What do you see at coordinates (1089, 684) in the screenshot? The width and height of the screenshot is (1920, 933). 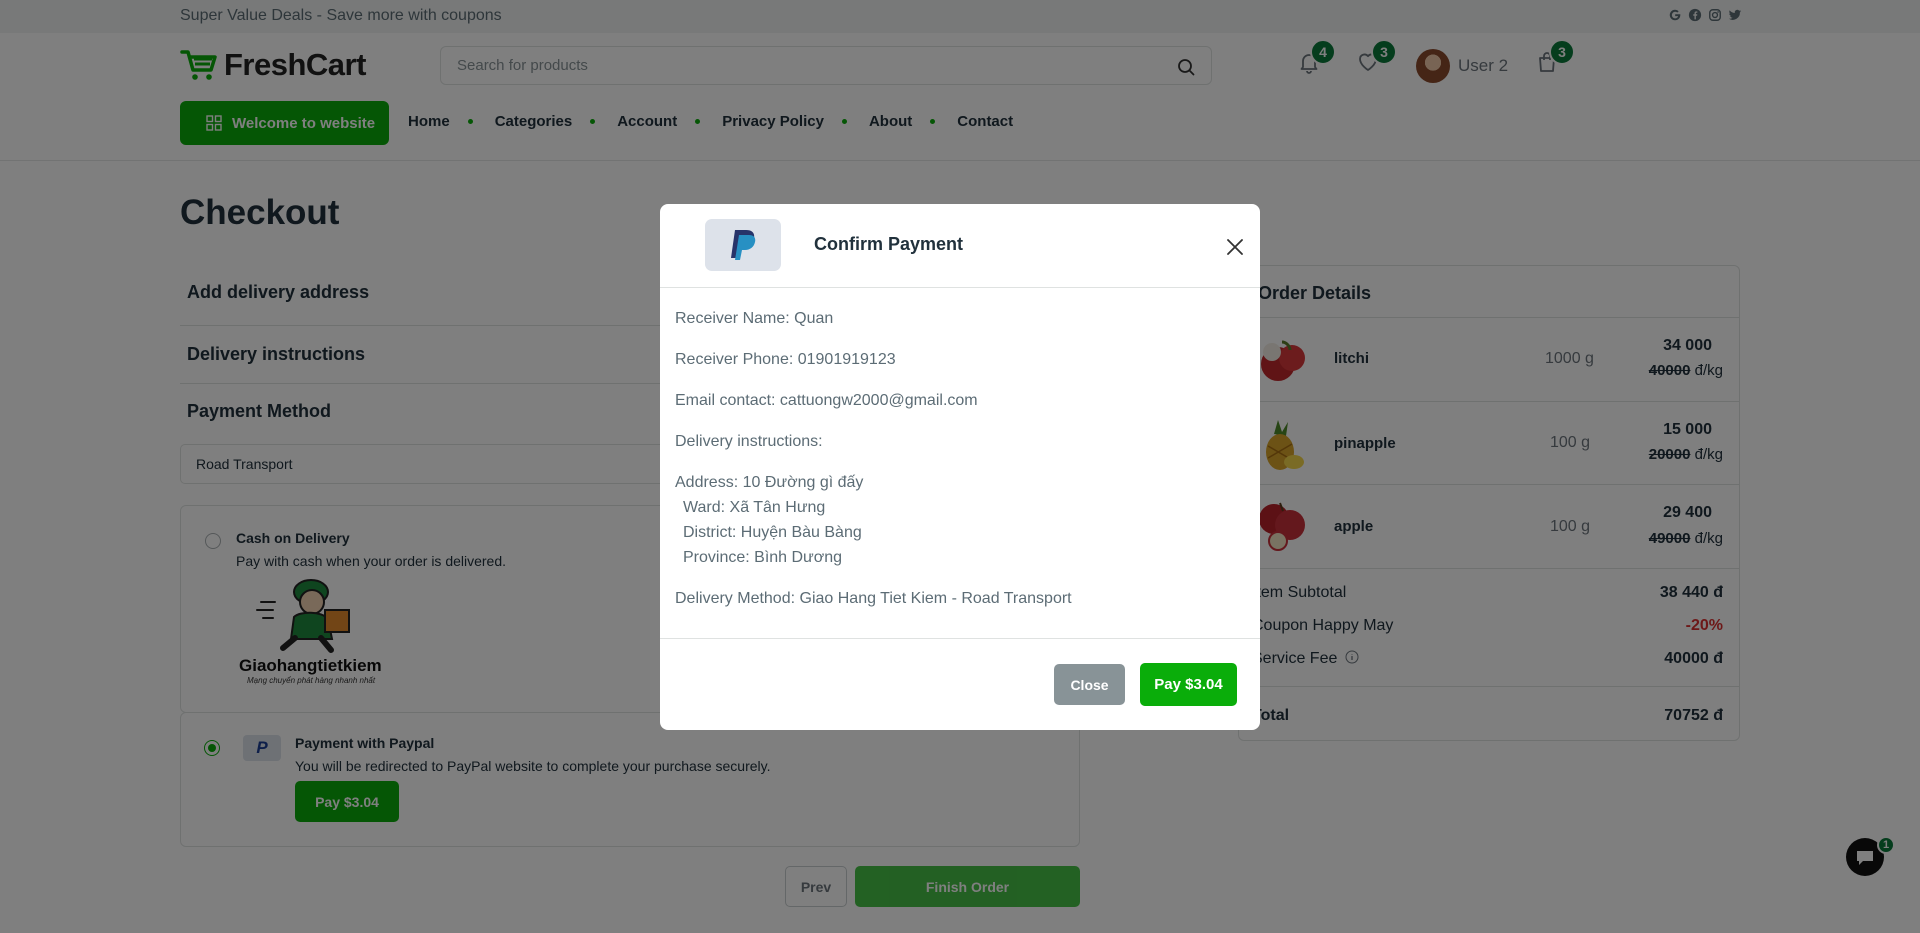 I see `close-button: Close` at bounding box center [1089, 684].